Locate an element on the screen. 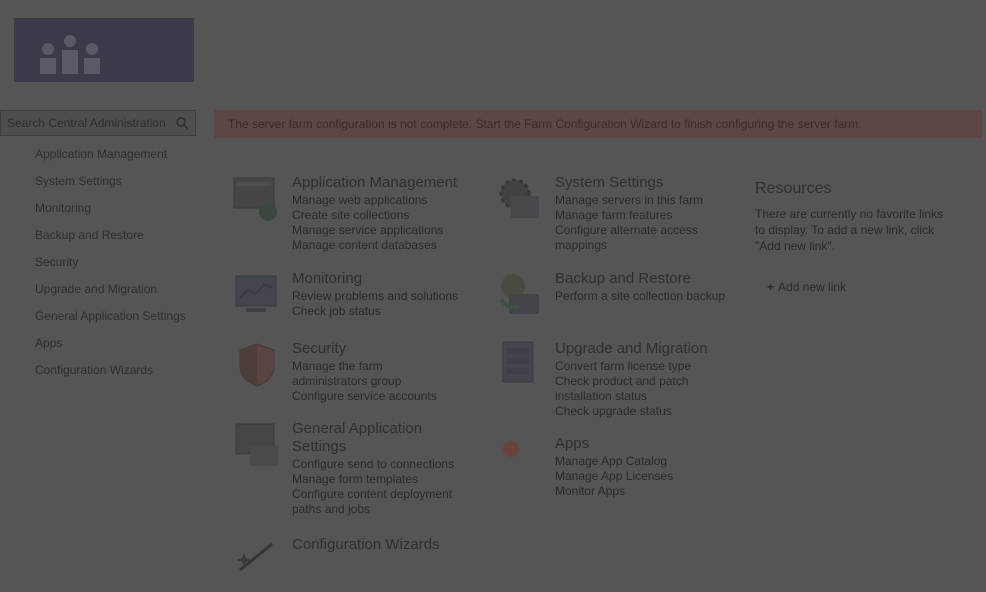 The image size is (986, 592). category-title: System Settings is located at coordinates (645, 183).